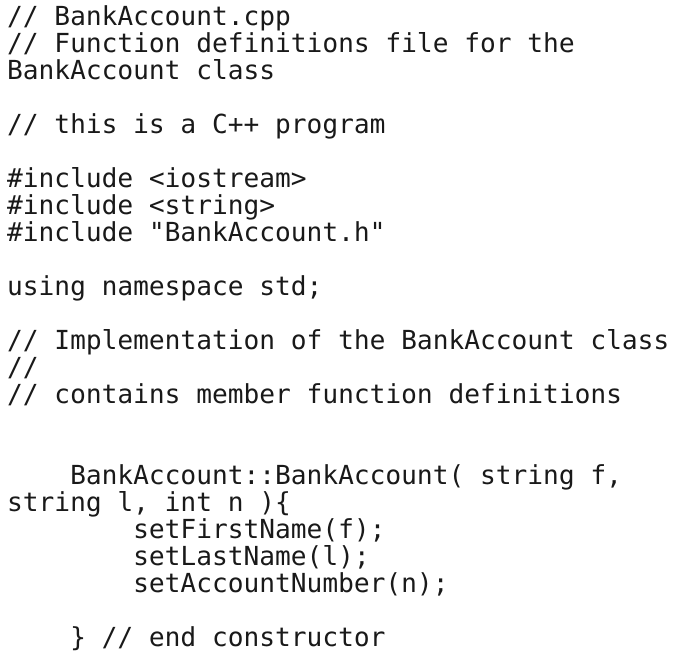 Image resolution: width=700 pixels, height=653 pixels. Describe the element at coordinates (196, 638) in the screenshot. I see `code-line: } // end constructor` at that location.